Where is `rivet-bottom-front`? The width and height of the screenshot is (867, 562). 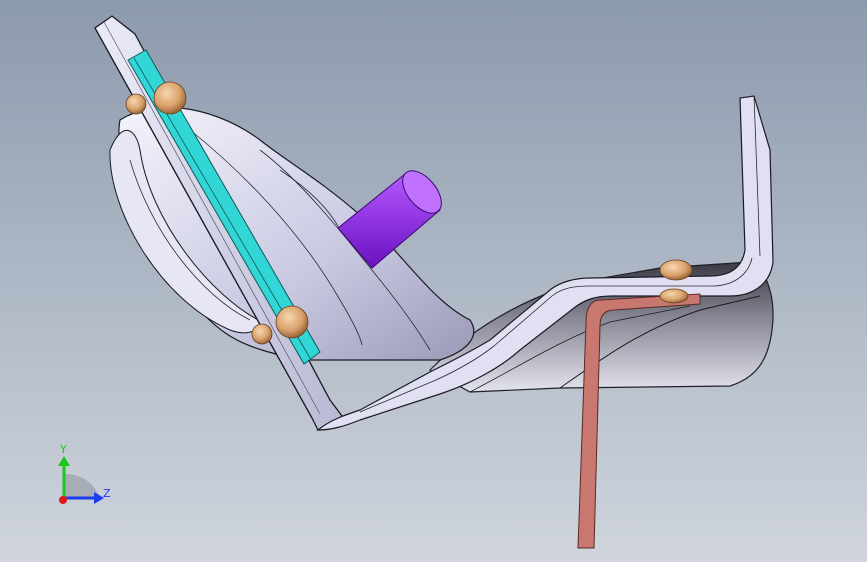 rivet-bottom-front is located at coordinates (292, 322).